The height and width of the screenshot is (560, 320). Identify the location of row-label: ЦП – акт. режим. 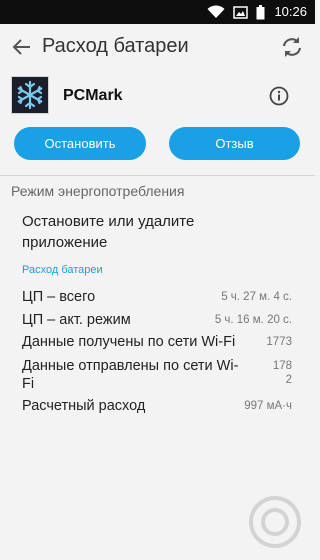
(76, 320).